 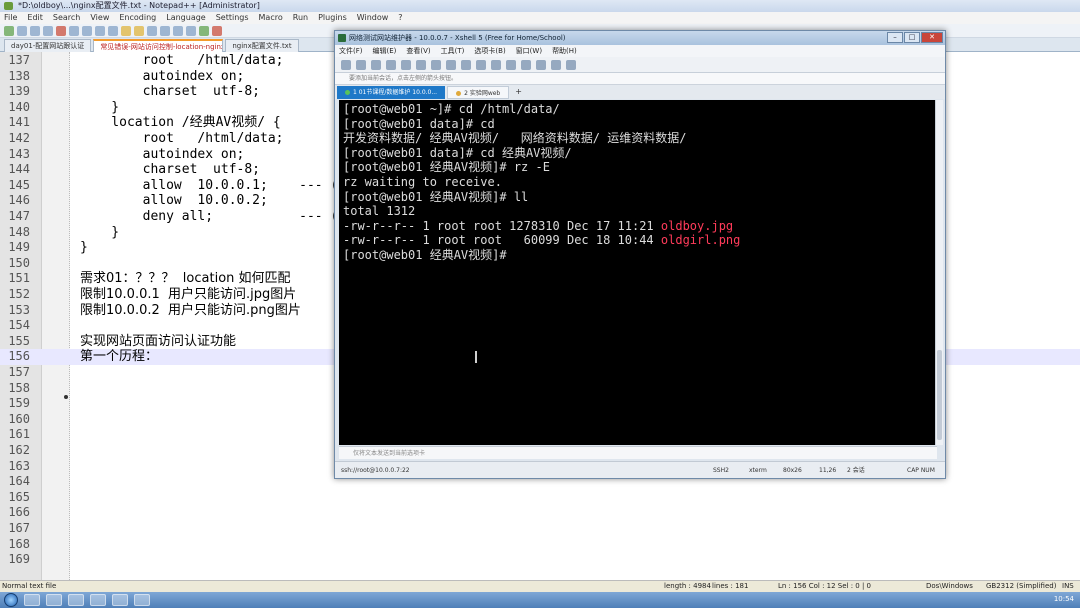 What do you see at coordinates (158, 45) in the screenshot?
I see `tab-file-2: 常见错误-网站访问控制-location-nginx-匹配` at bounding box center [158, 45].